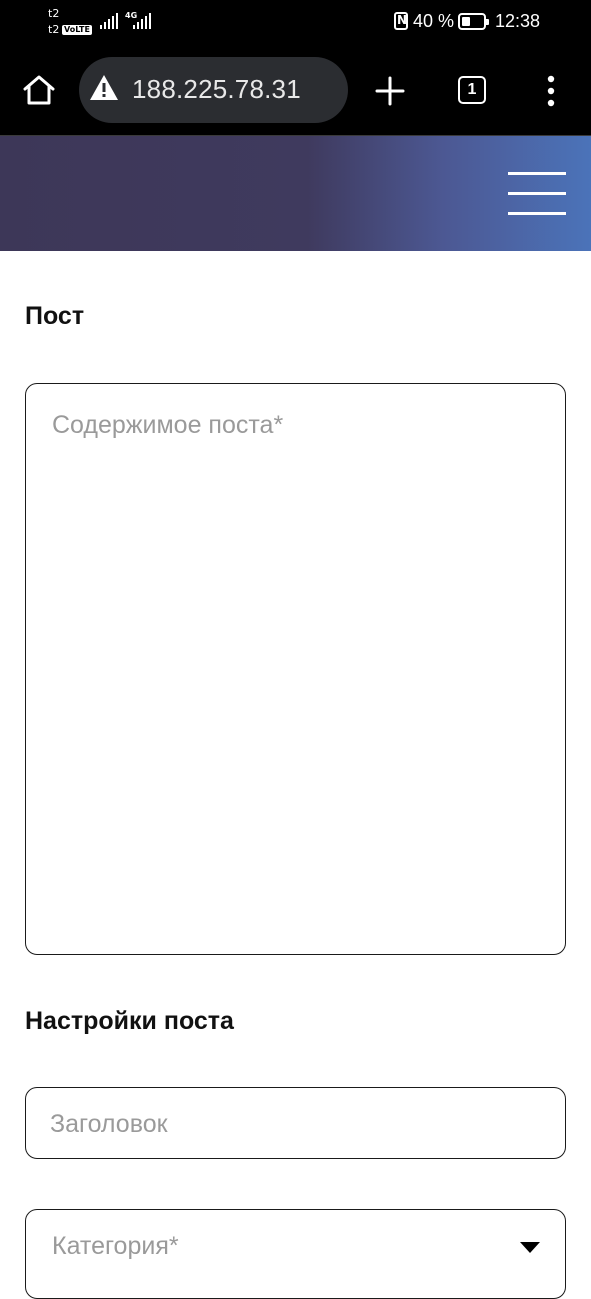 The image size is (591, 1299). Describe the element at coordinates (115, 1246) in the screenshot. I see `category-placeholder: Категория*` at that location.